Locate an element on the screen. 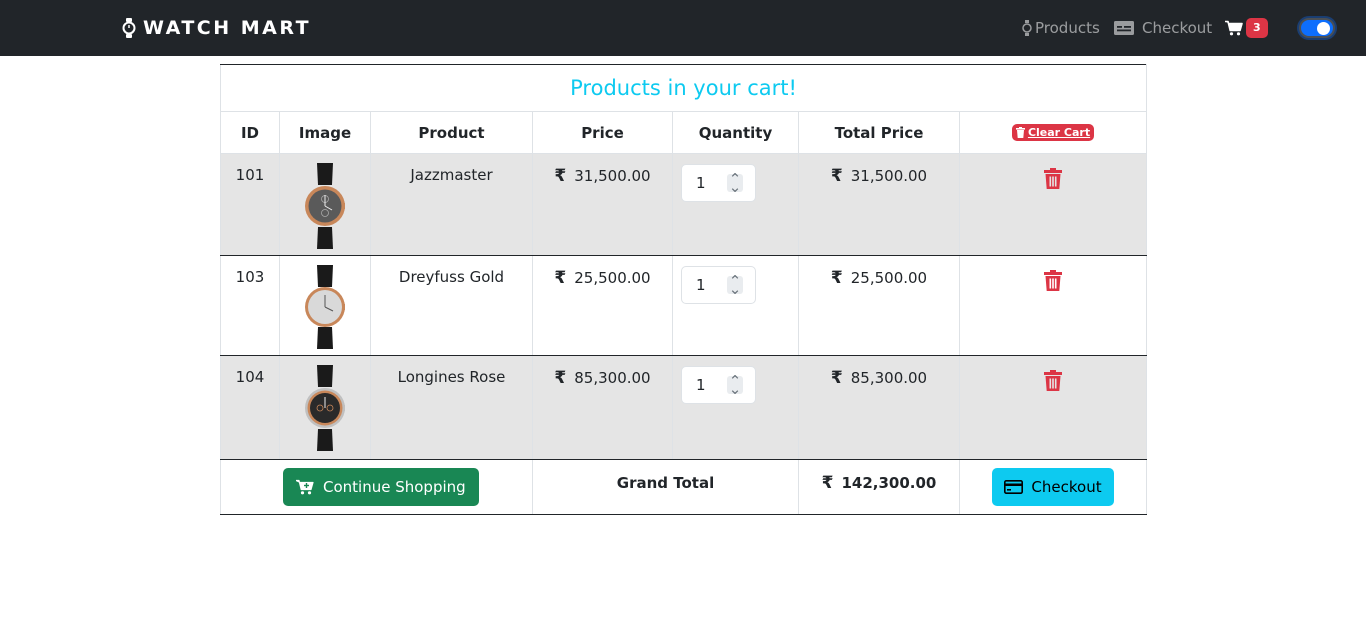 The width and height of the screenshot is (1366, 642). navbar: WATCH MART Products Checkout 3 is located at coordinates (683, 28).